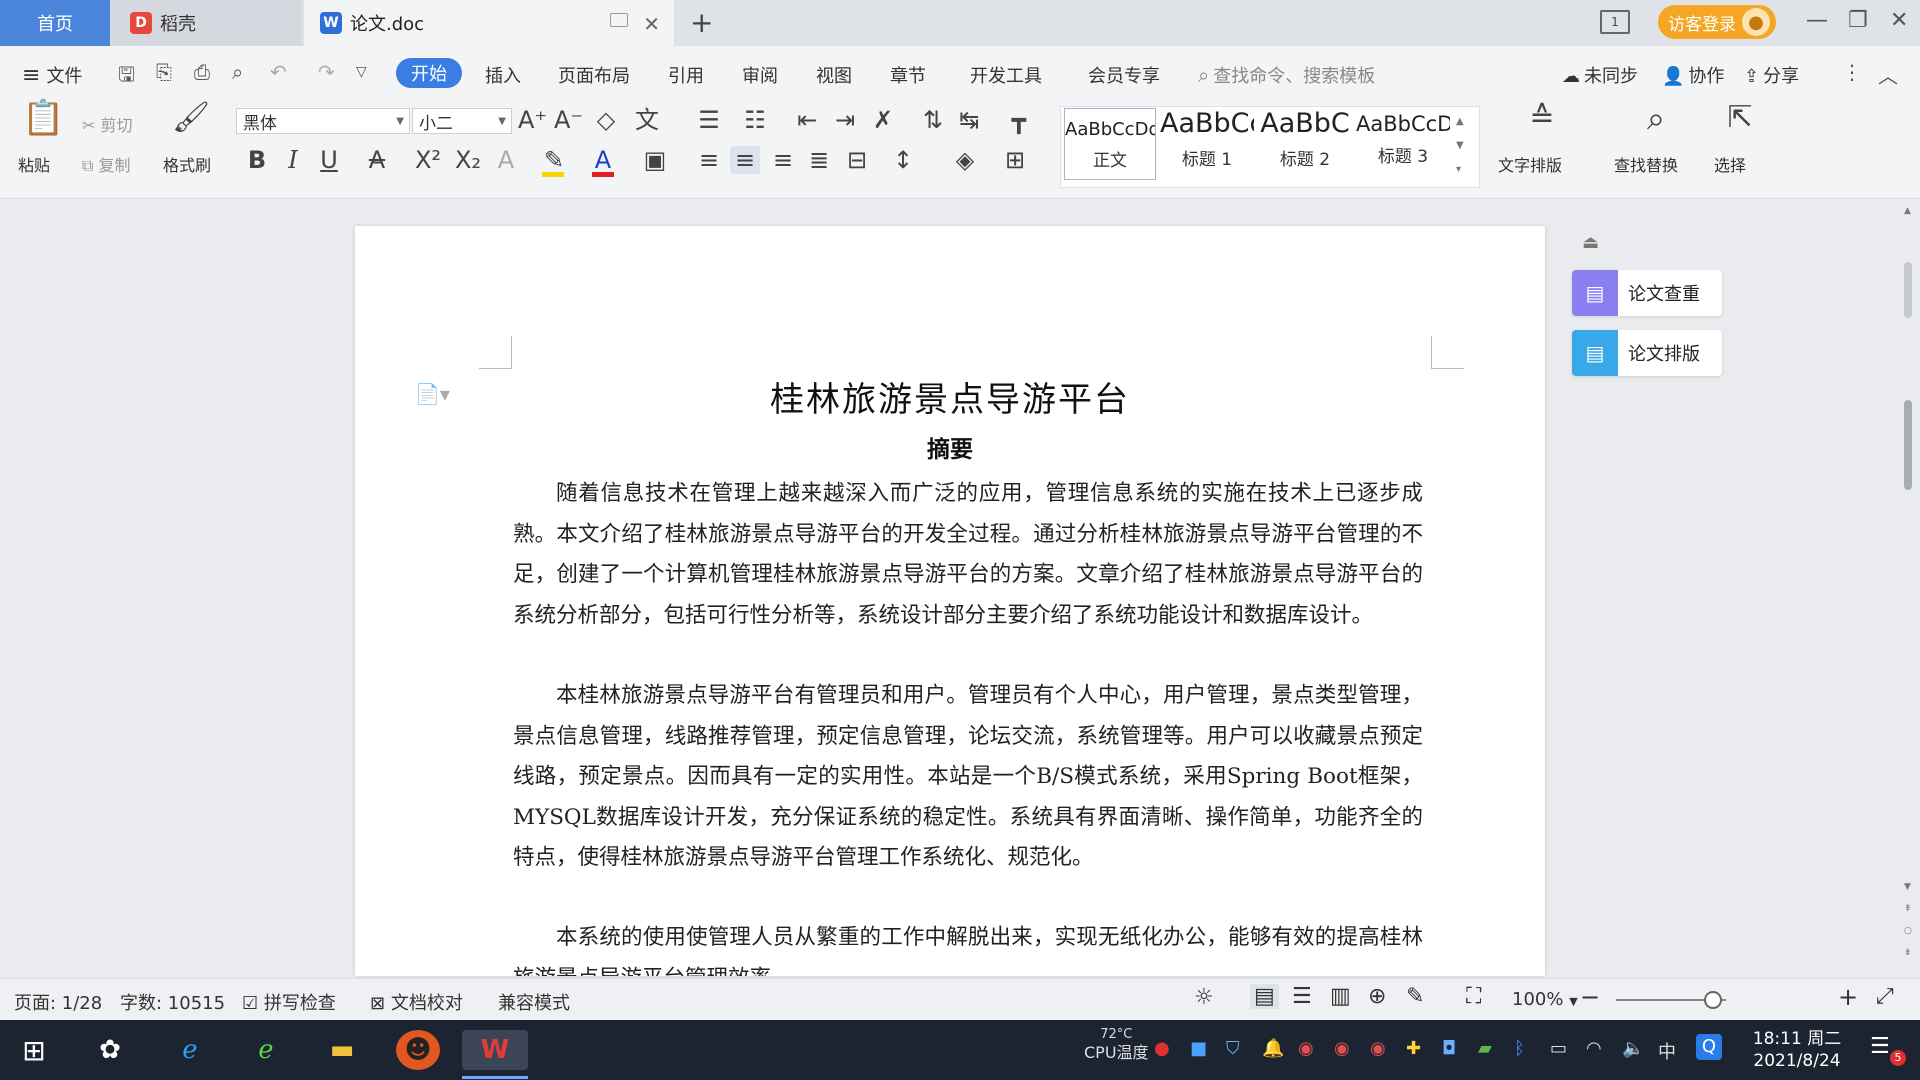 This screenshot has height=1080, width=1920. Describe the element at coordinates (1286, 75) in the screenshot. I see `command-search: ⌕ 查找命令、搜索模板` at that location.